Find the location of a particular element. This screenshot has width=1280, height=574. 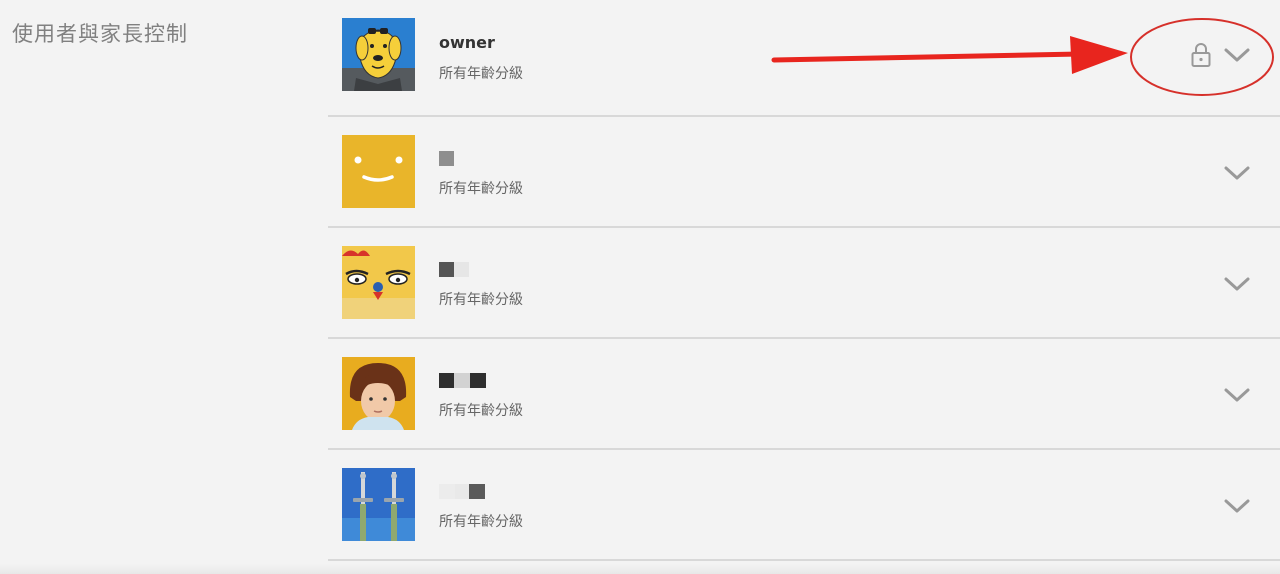

yellow-dog-avatar-icon is located at coordinates (378, 54).